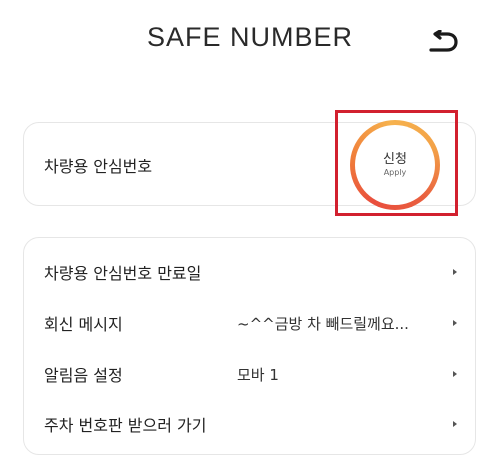 Image resolution: width=500 pixels, height=475 pixels. Describe the element at coordinates (249, 272) in the screenshot. I see `row-expiry-date: 차량용 안심번호 만료일` at that location.